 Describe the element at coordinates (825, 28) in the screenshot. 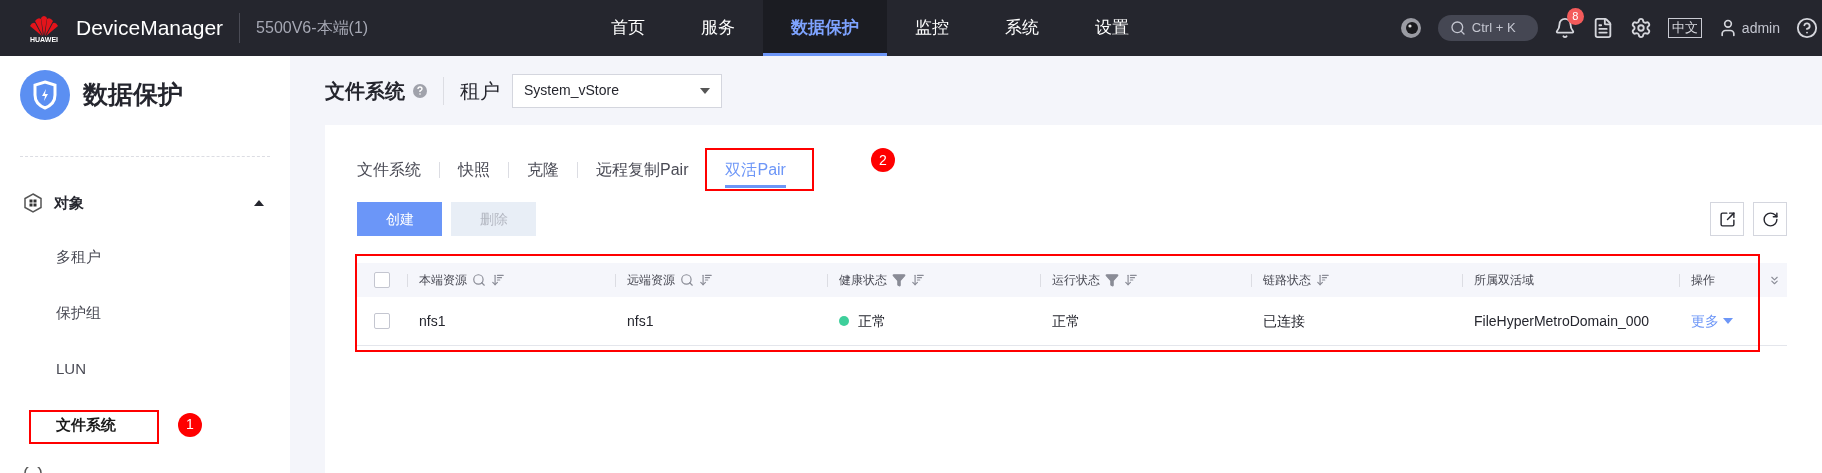

I see `nav-tab: 数据保护` at that location.